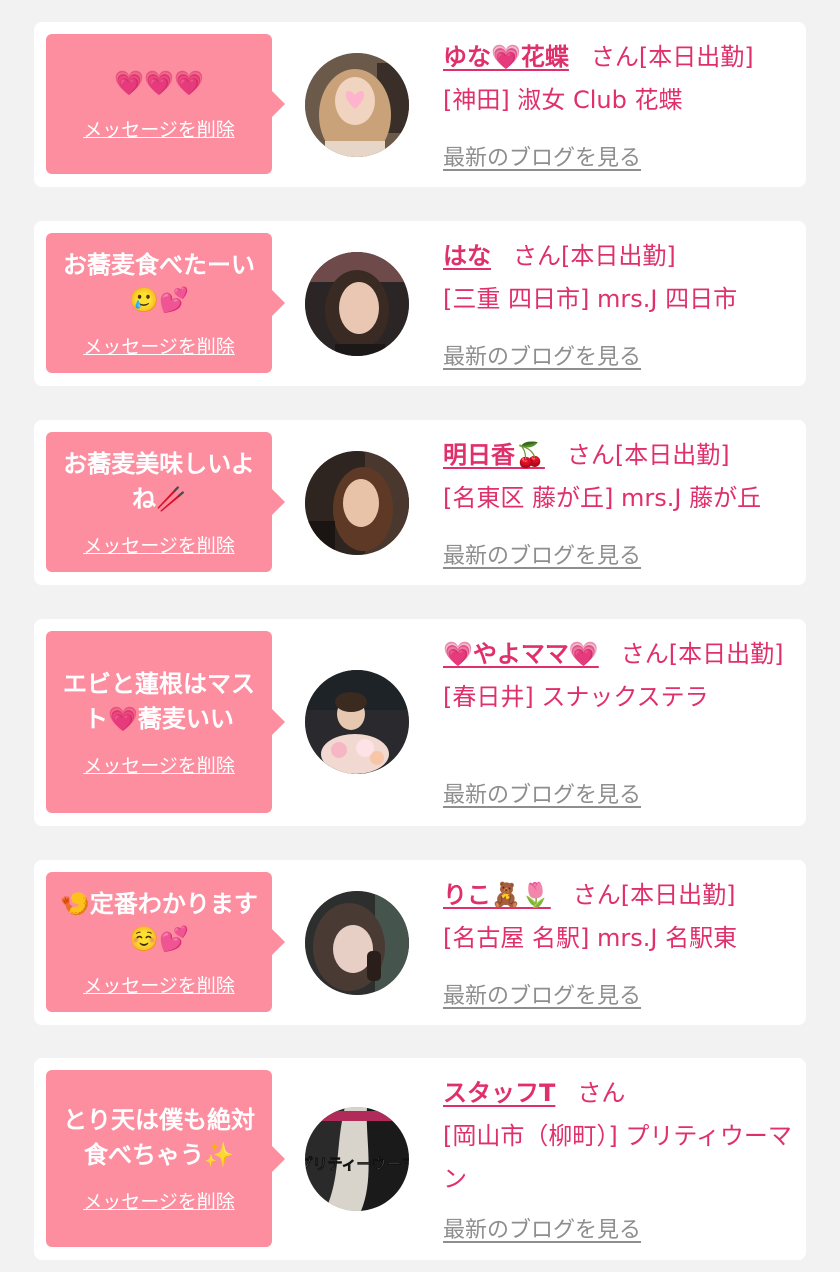 This screenshot has height=1272, width=840. Describe the element at coordinates (590, 299) in the screenshot. I see `shop-location: [三重 四日市] mrs.J 四日市` at that location.